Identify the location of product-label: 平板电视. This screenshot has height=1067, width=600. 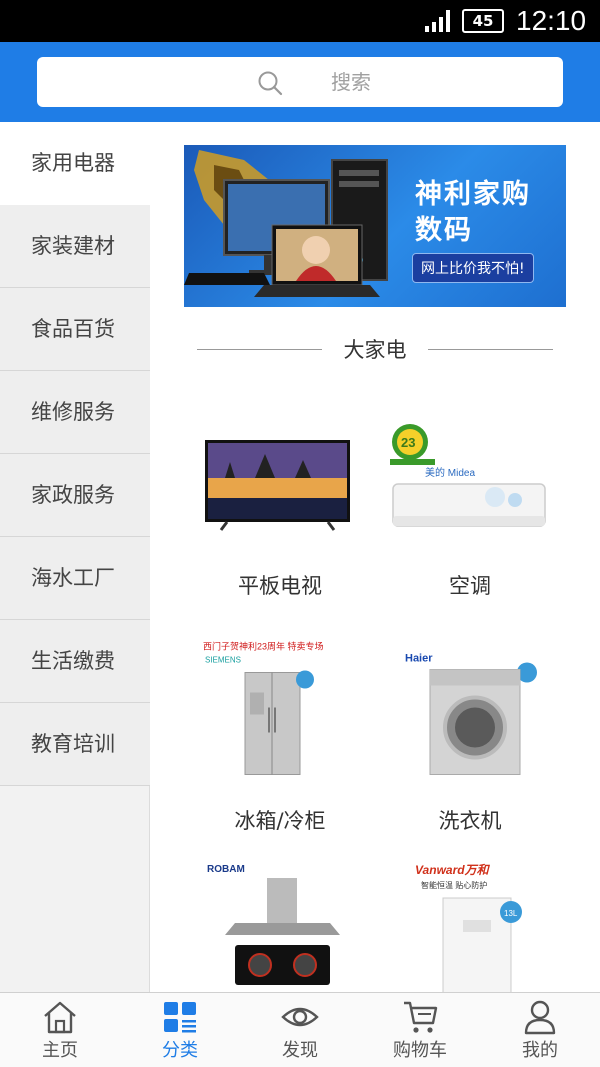
(280, 586).